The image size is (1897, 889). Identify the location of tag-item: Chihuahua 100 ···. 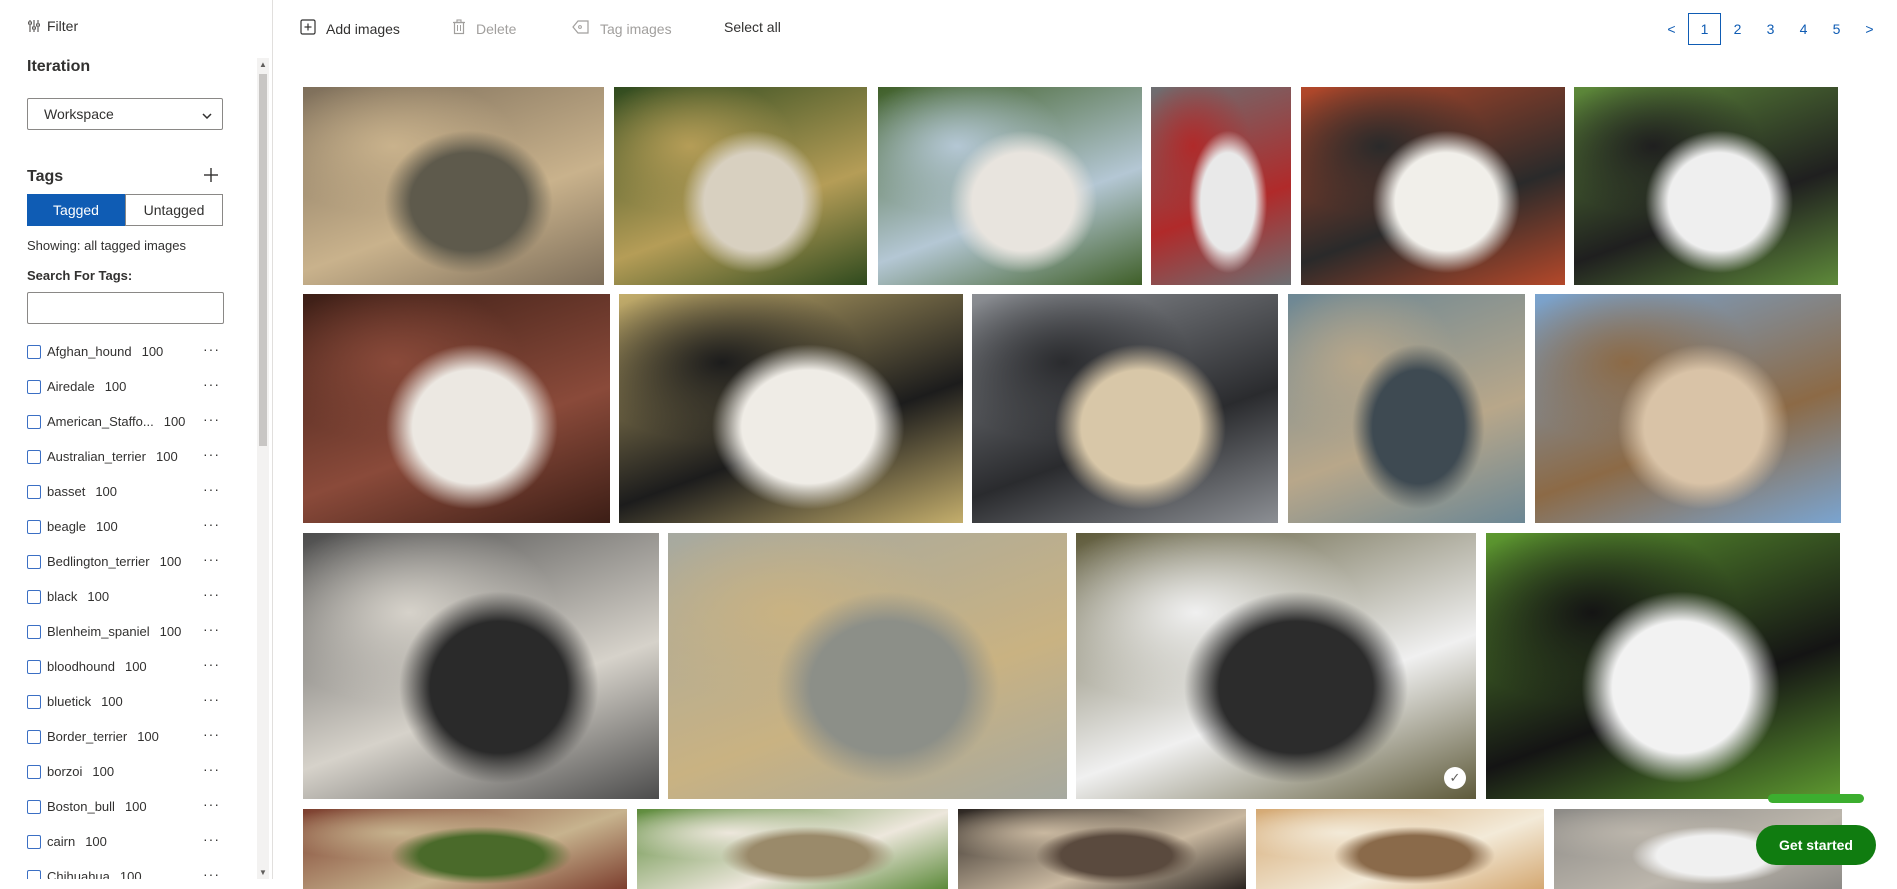
(127, 869).